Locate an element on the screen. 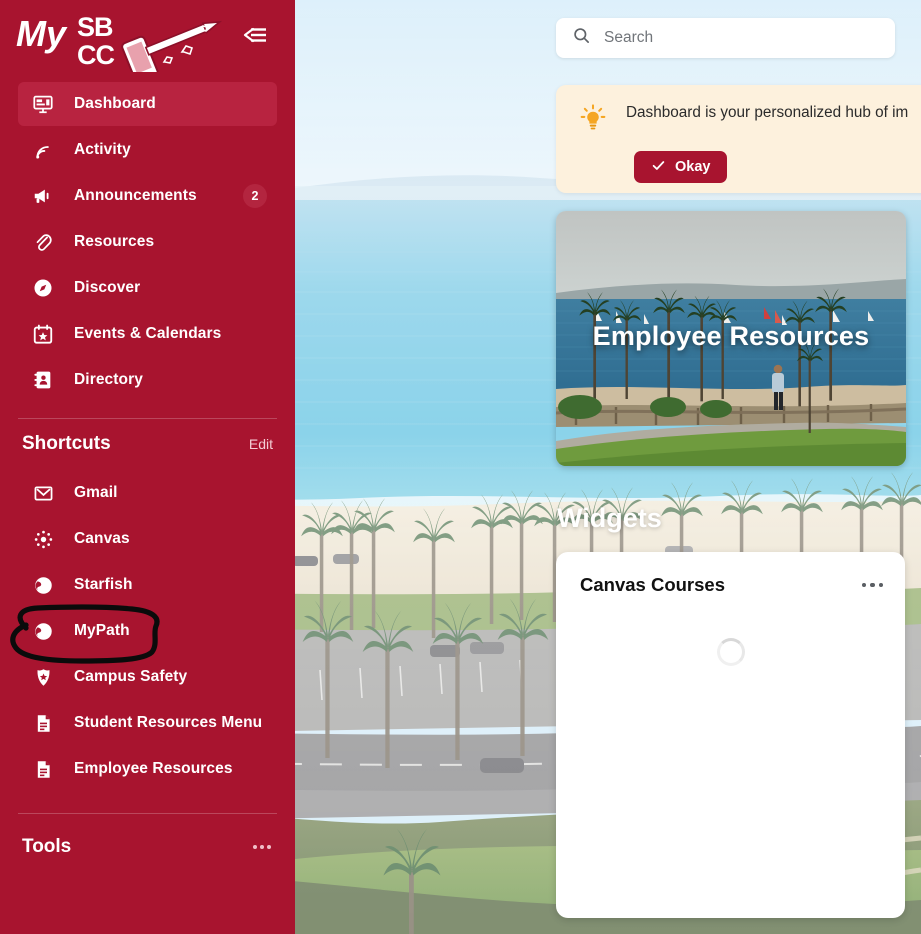 The height and width of the screenshot is (934, 921). shortcut-item-label: Gmail is located at coordinates (96, 492).